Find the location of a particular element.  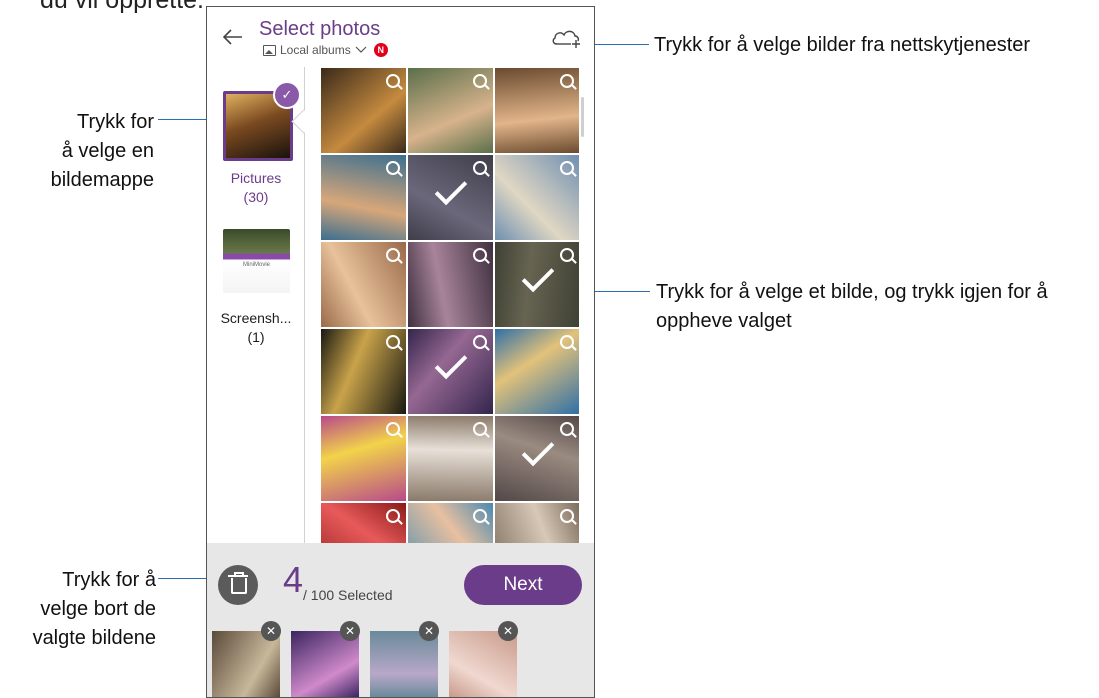

album-source-dropdown: Local albums N is located at coordinates (325, 50).